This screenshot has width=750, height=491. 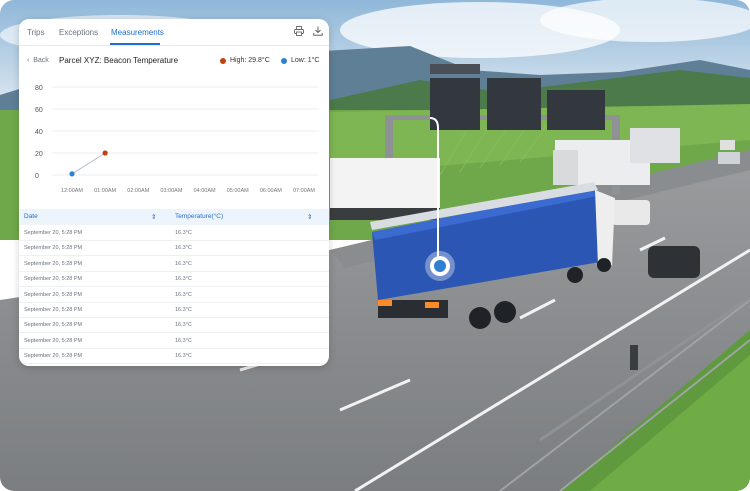 I want to click on x-tick-label: 01:00AM, so click(x=105, y=191).